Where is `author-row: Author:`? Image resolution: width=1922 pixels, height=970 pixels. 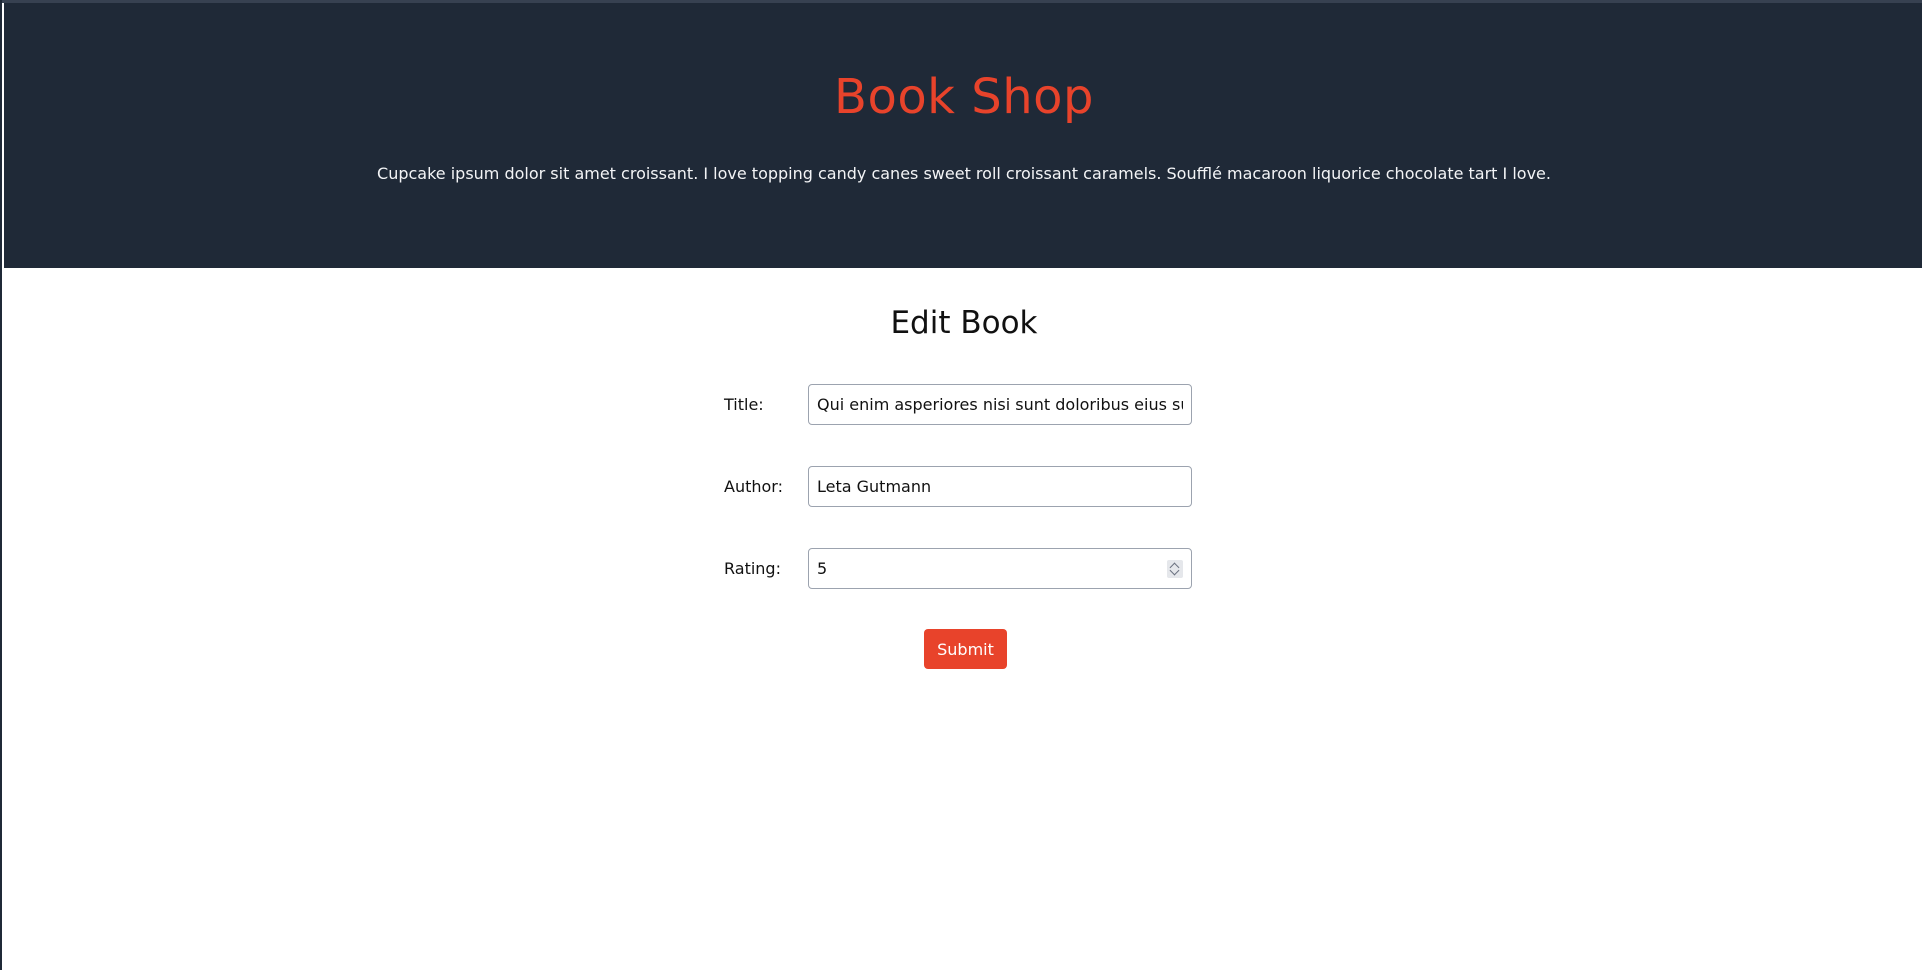
author-row: Author: is located at coordinates (959, 487).